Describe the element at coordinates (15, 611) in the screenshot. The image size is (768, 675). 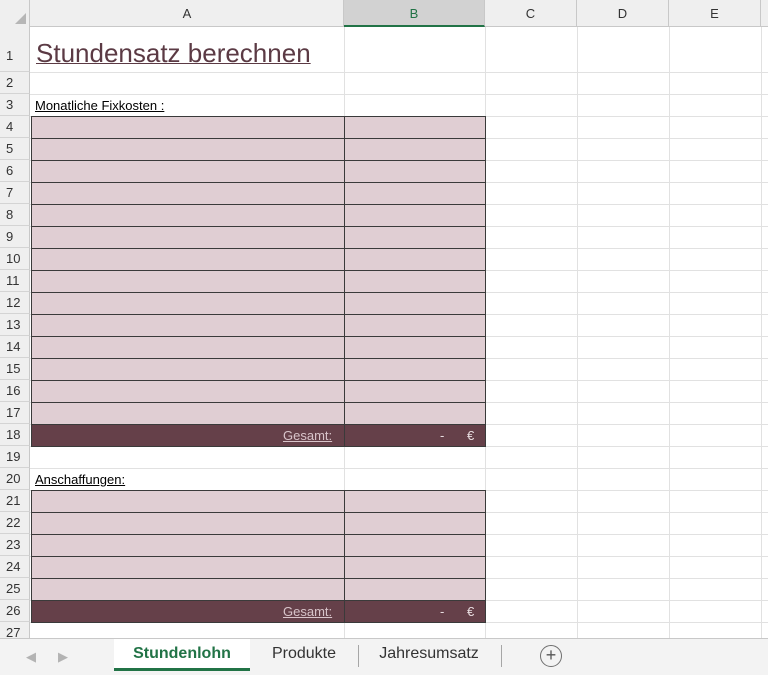
I see `row-header: 26` at that location.